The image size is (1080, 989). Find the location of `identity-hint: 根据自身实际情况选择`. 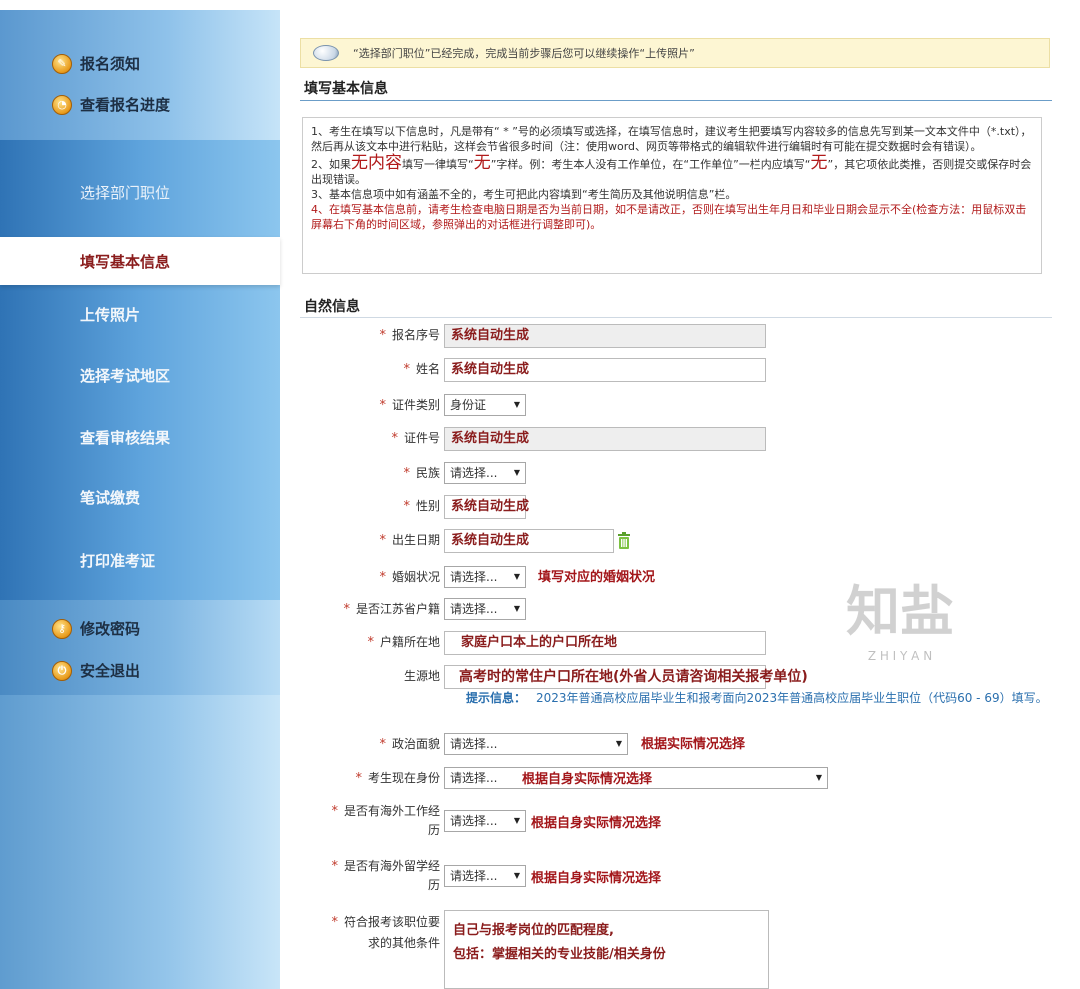

identity-hint: 根据自身实际情况选择 is located at coordinates (587, 779).